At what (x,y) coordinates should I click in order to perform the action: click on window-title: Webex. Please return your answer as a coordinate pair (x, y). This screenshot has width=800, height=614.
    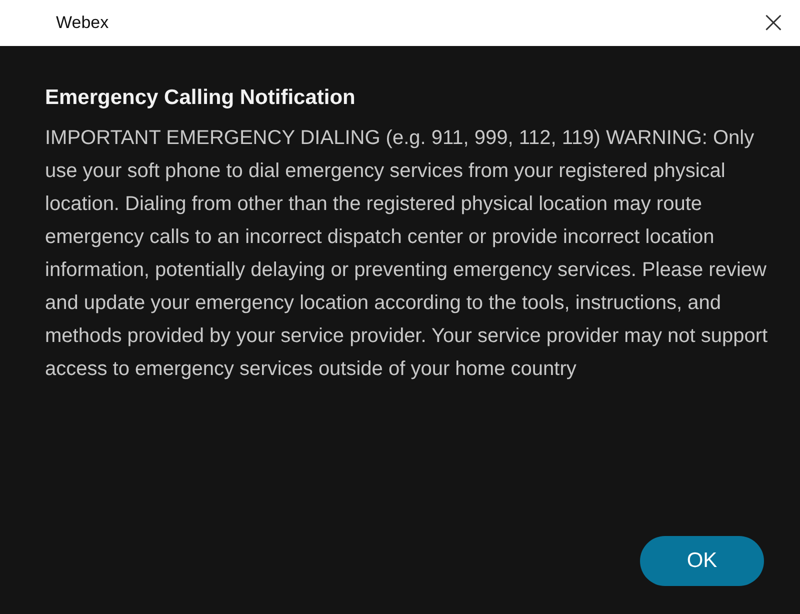
    Looking at the image, I should click on (82, 23).